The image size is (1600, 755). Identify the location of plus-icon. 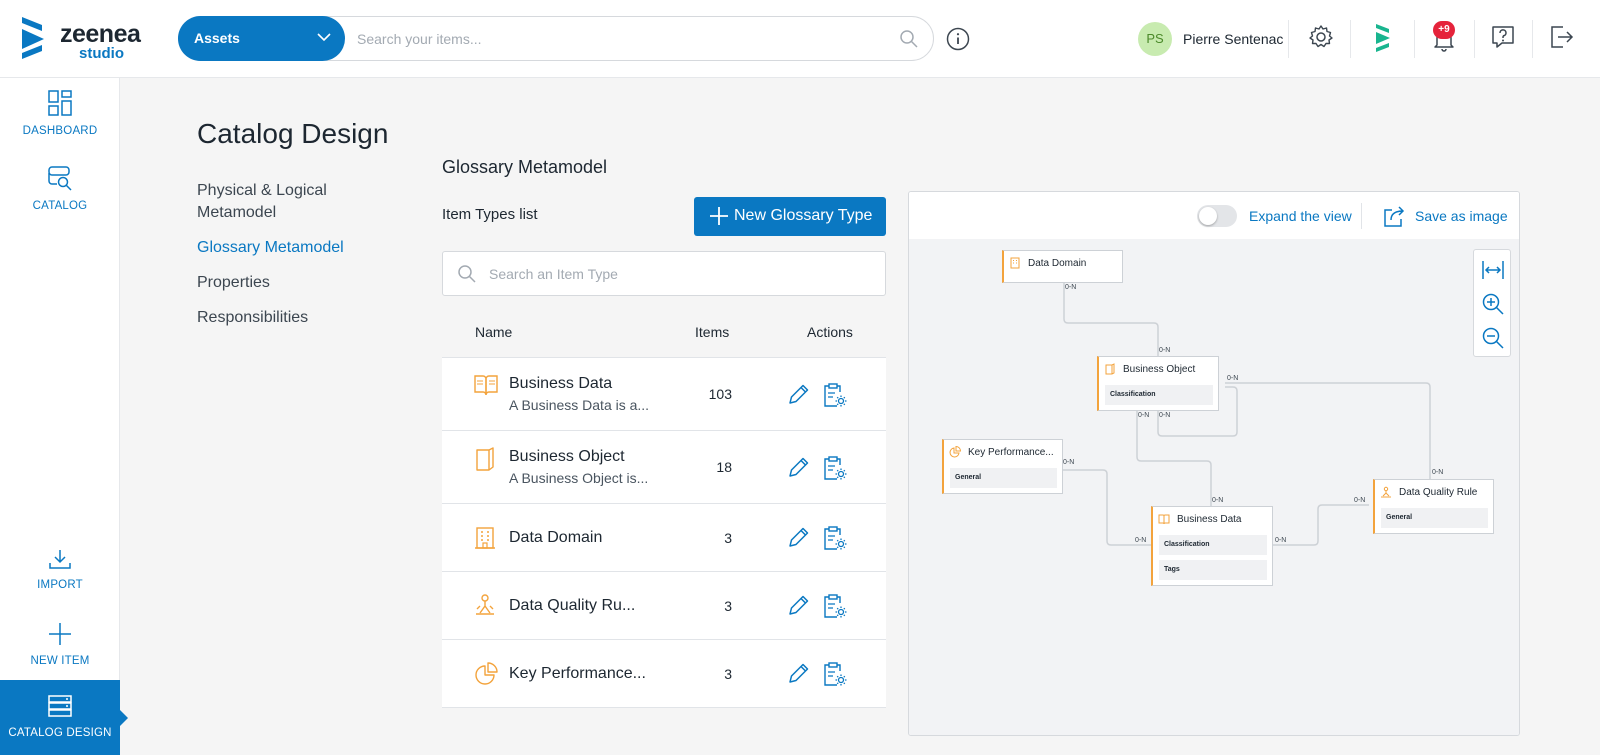
(60, 634).